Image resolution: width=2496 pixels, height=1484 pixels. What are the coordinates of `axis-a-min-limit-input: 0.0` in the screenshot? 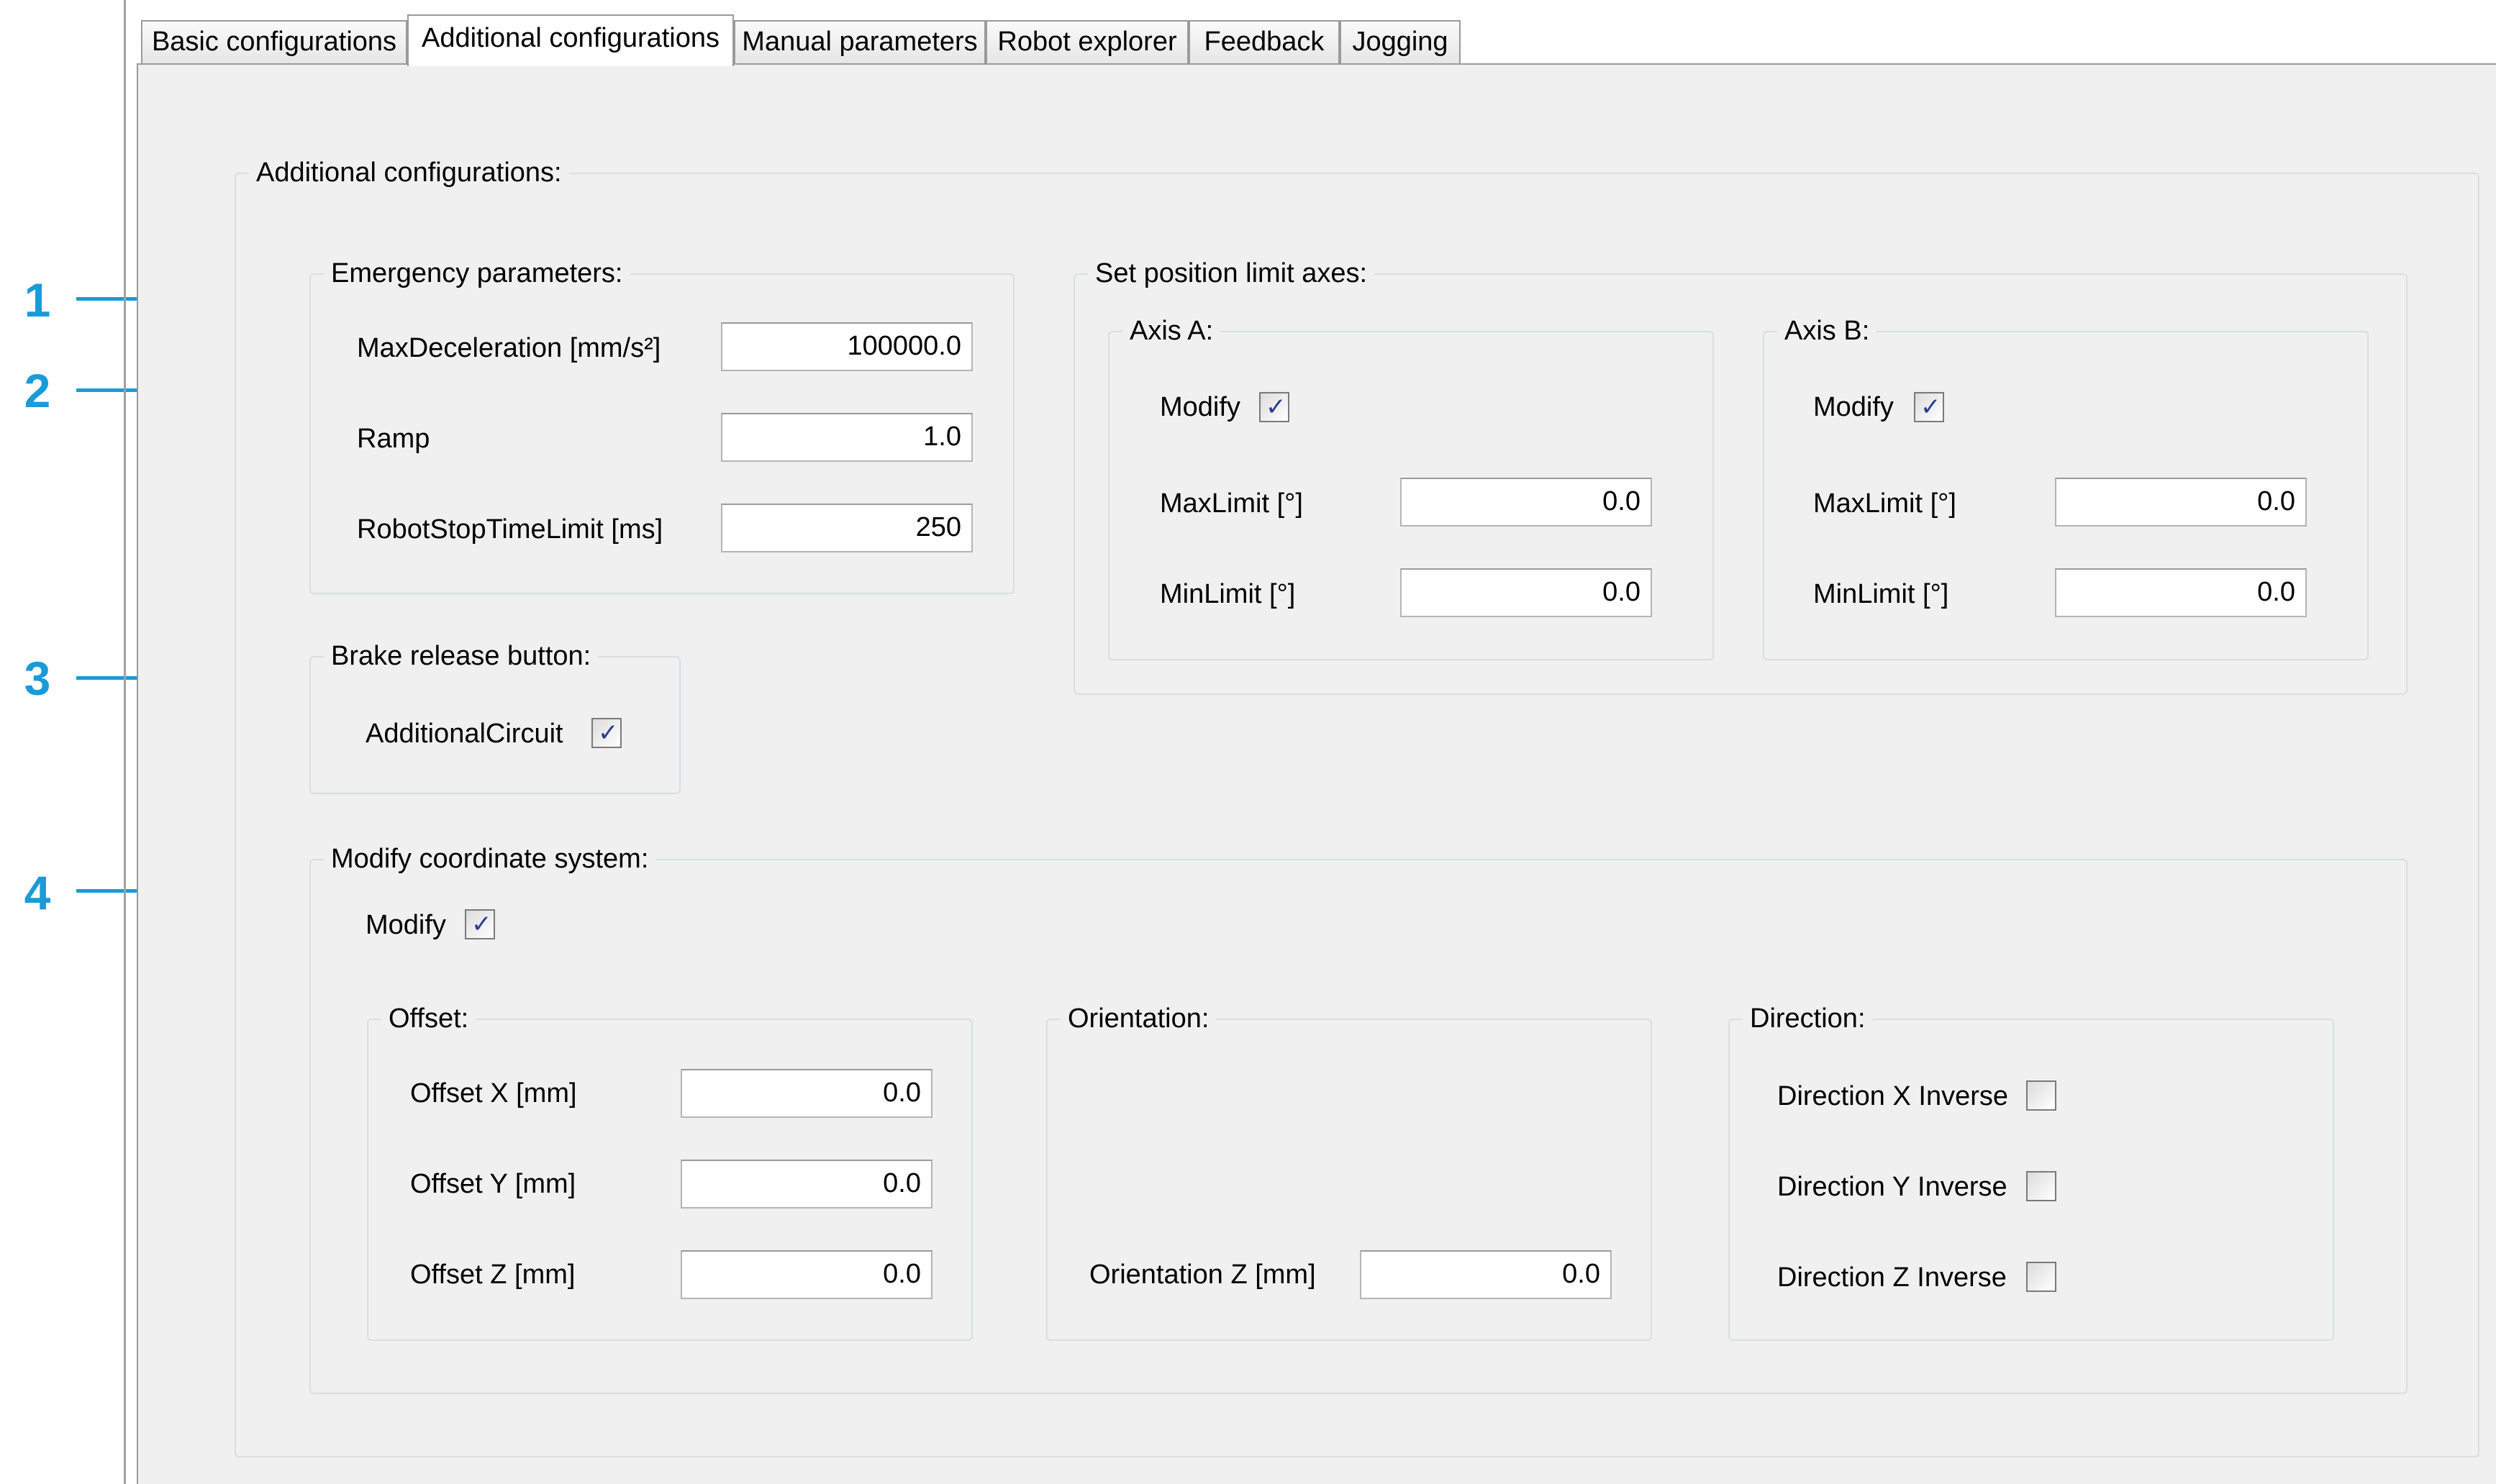 It's located at (1526, 592).